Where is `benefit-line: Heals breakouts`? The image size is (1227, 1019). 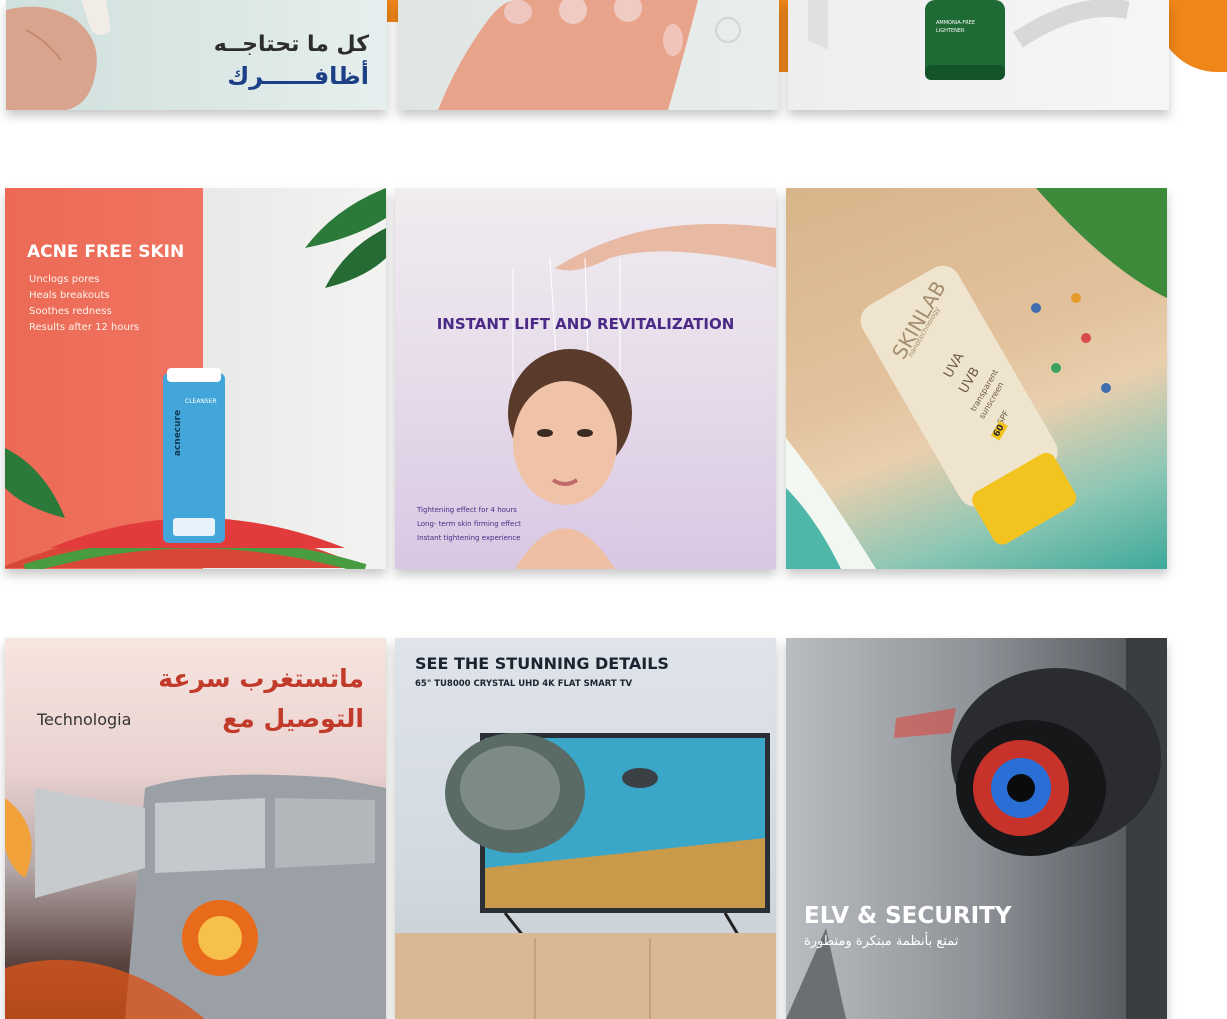 benefit-line: Heals breakouts is located at coordinates (69, 295).